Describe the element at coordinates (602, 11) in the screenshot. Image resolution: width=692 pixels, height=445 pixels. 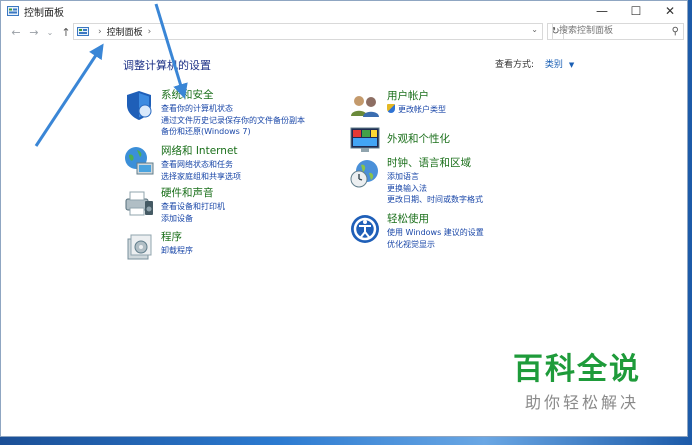
I see `minimize-button: —` at that location.